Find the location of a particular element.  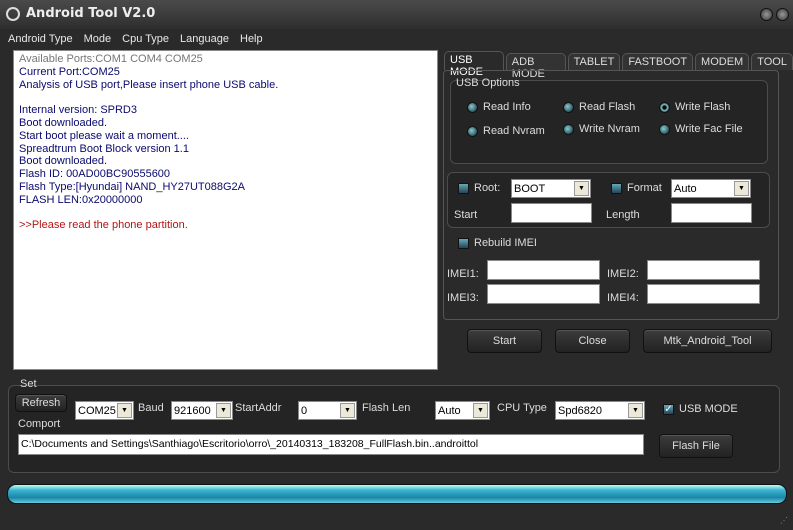

root-select: BOOT ▼ is located at coordinates (551, 188).